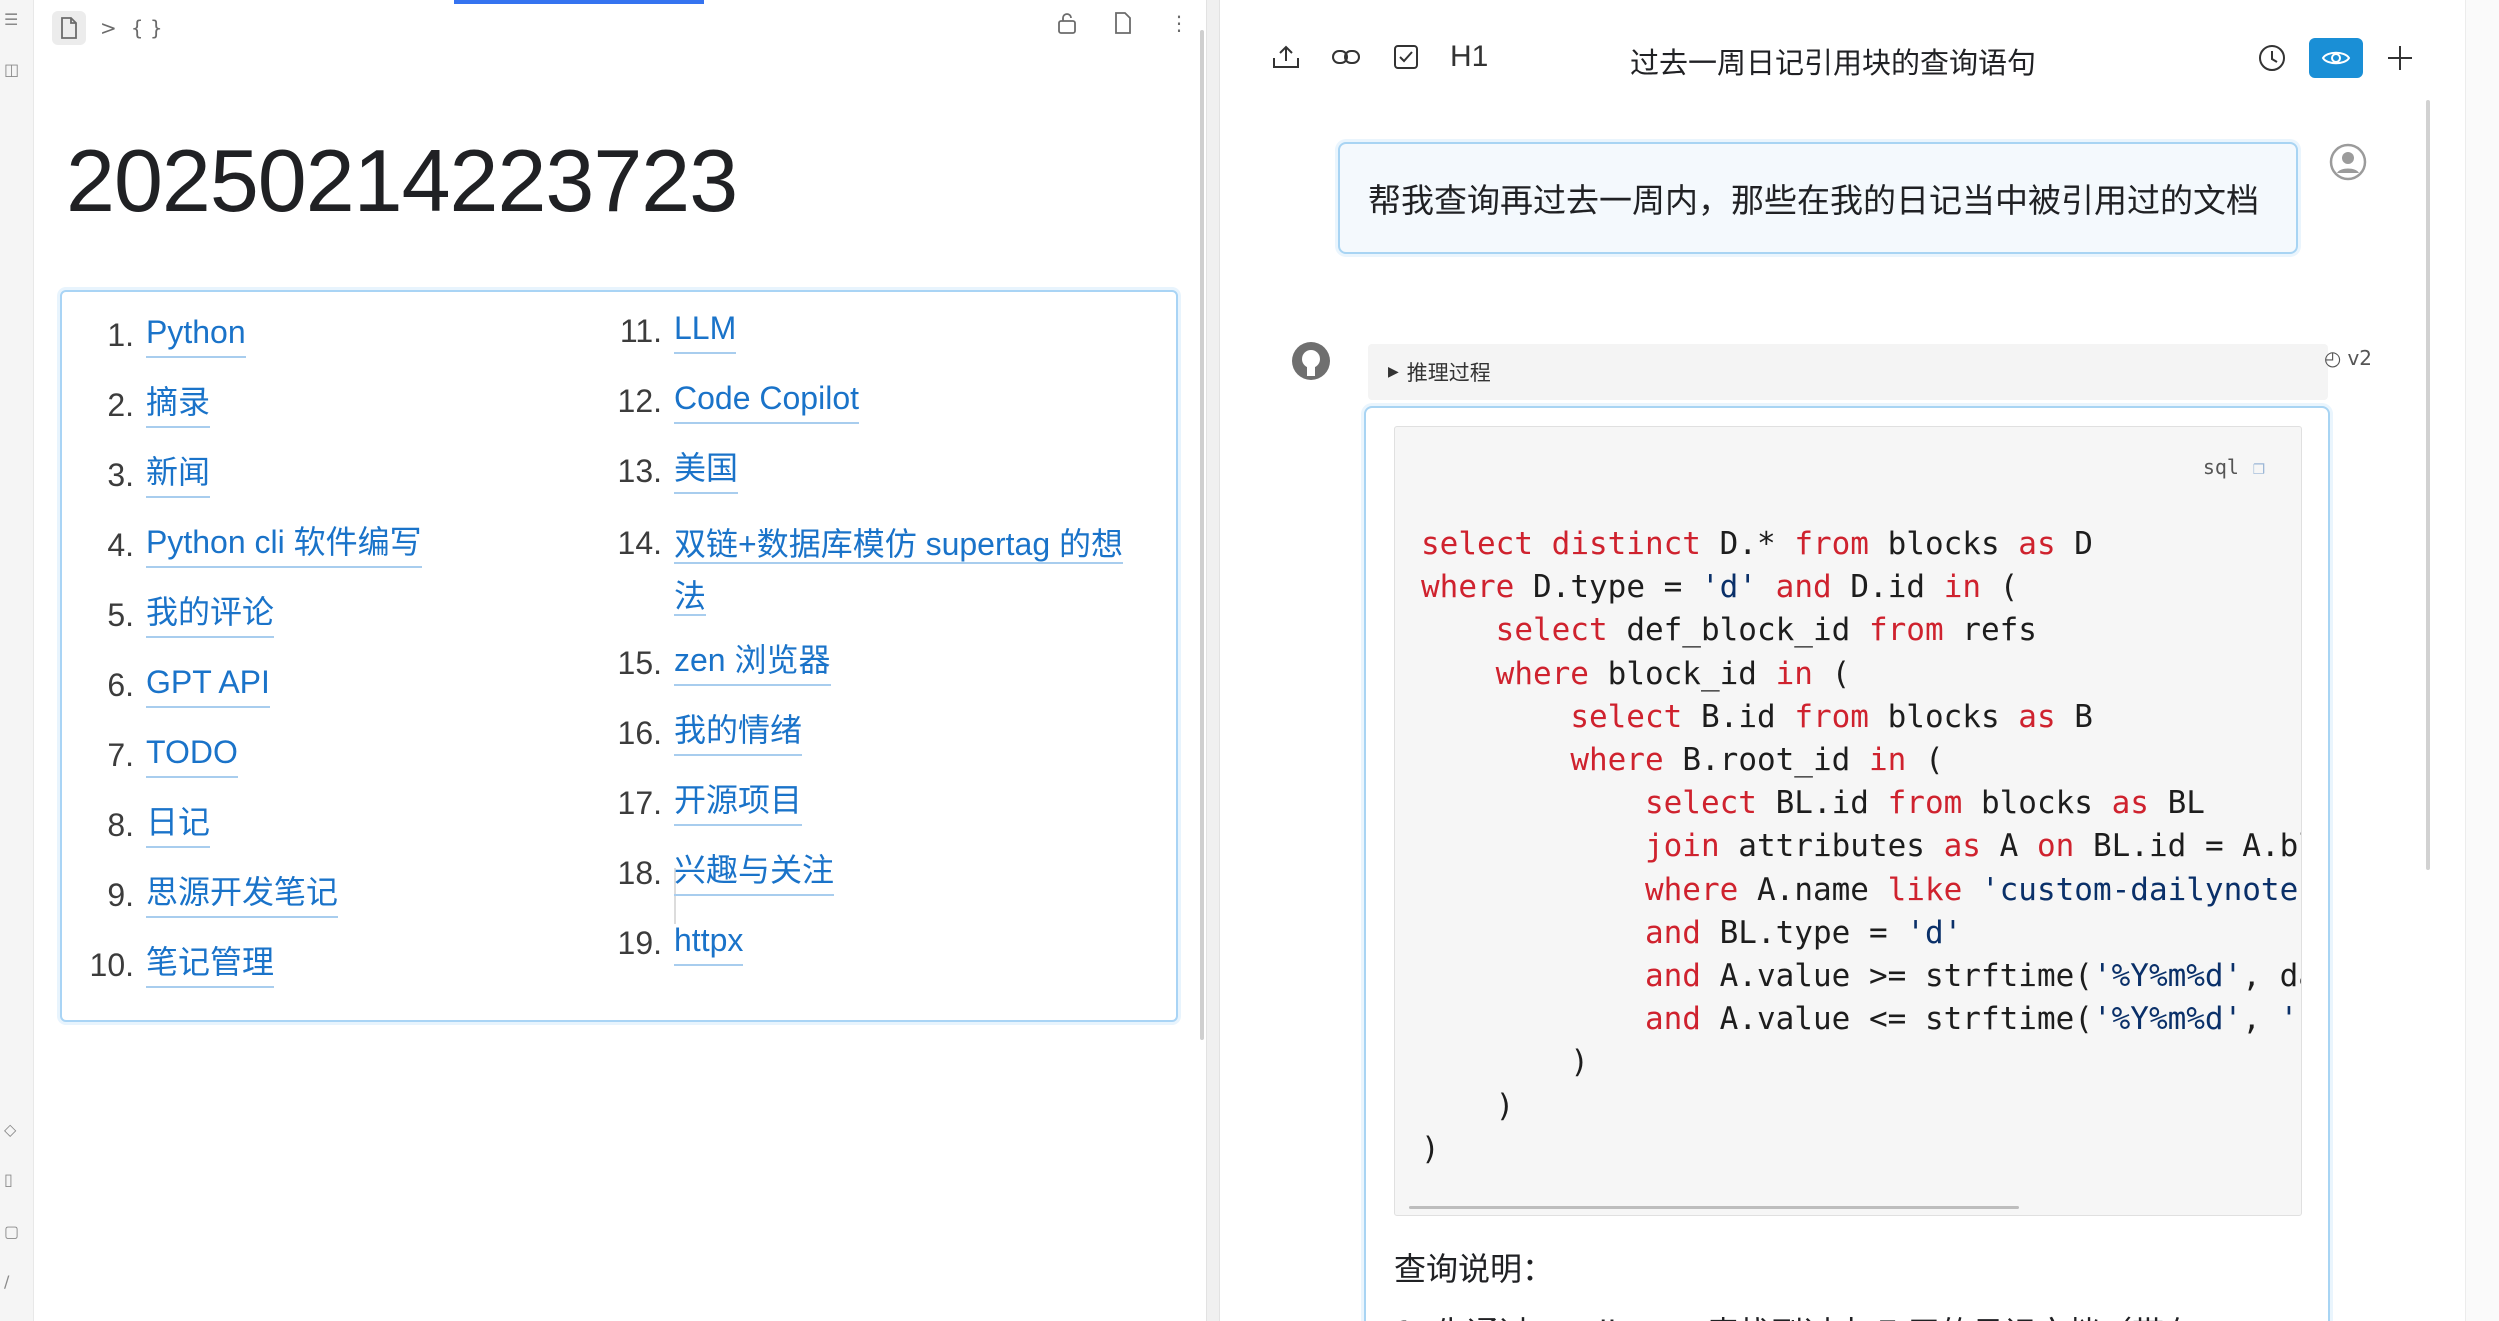 Image resolution: width=2499 pixels, height=1321 pixels. I want to click on reasoning-toggle: ▶ 推理过程, so click(1848, 372).